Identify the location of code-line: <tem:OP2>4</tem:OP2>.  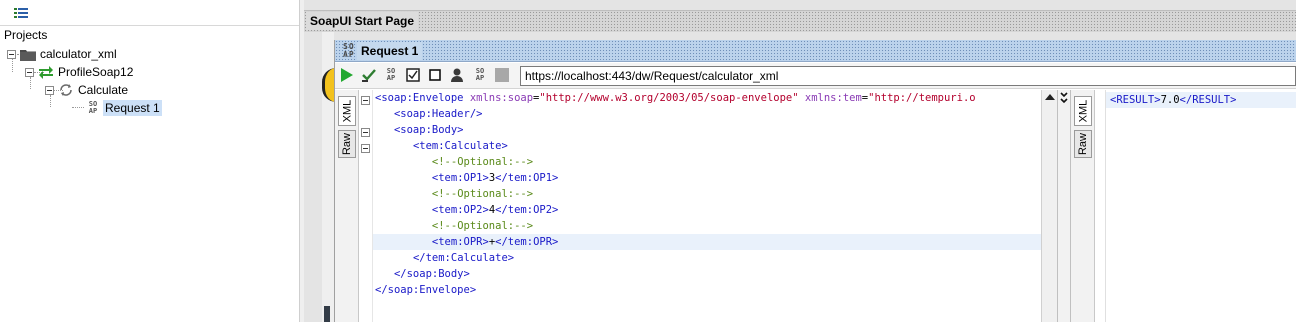
(466, 210).